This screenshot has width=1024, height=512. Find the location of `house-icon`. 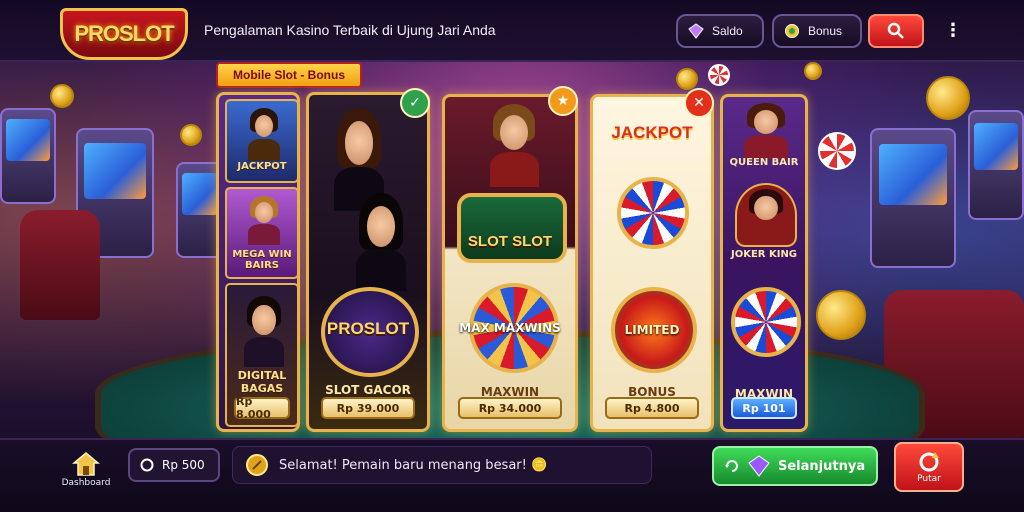

house-icon is located at coordinates (86, 464).